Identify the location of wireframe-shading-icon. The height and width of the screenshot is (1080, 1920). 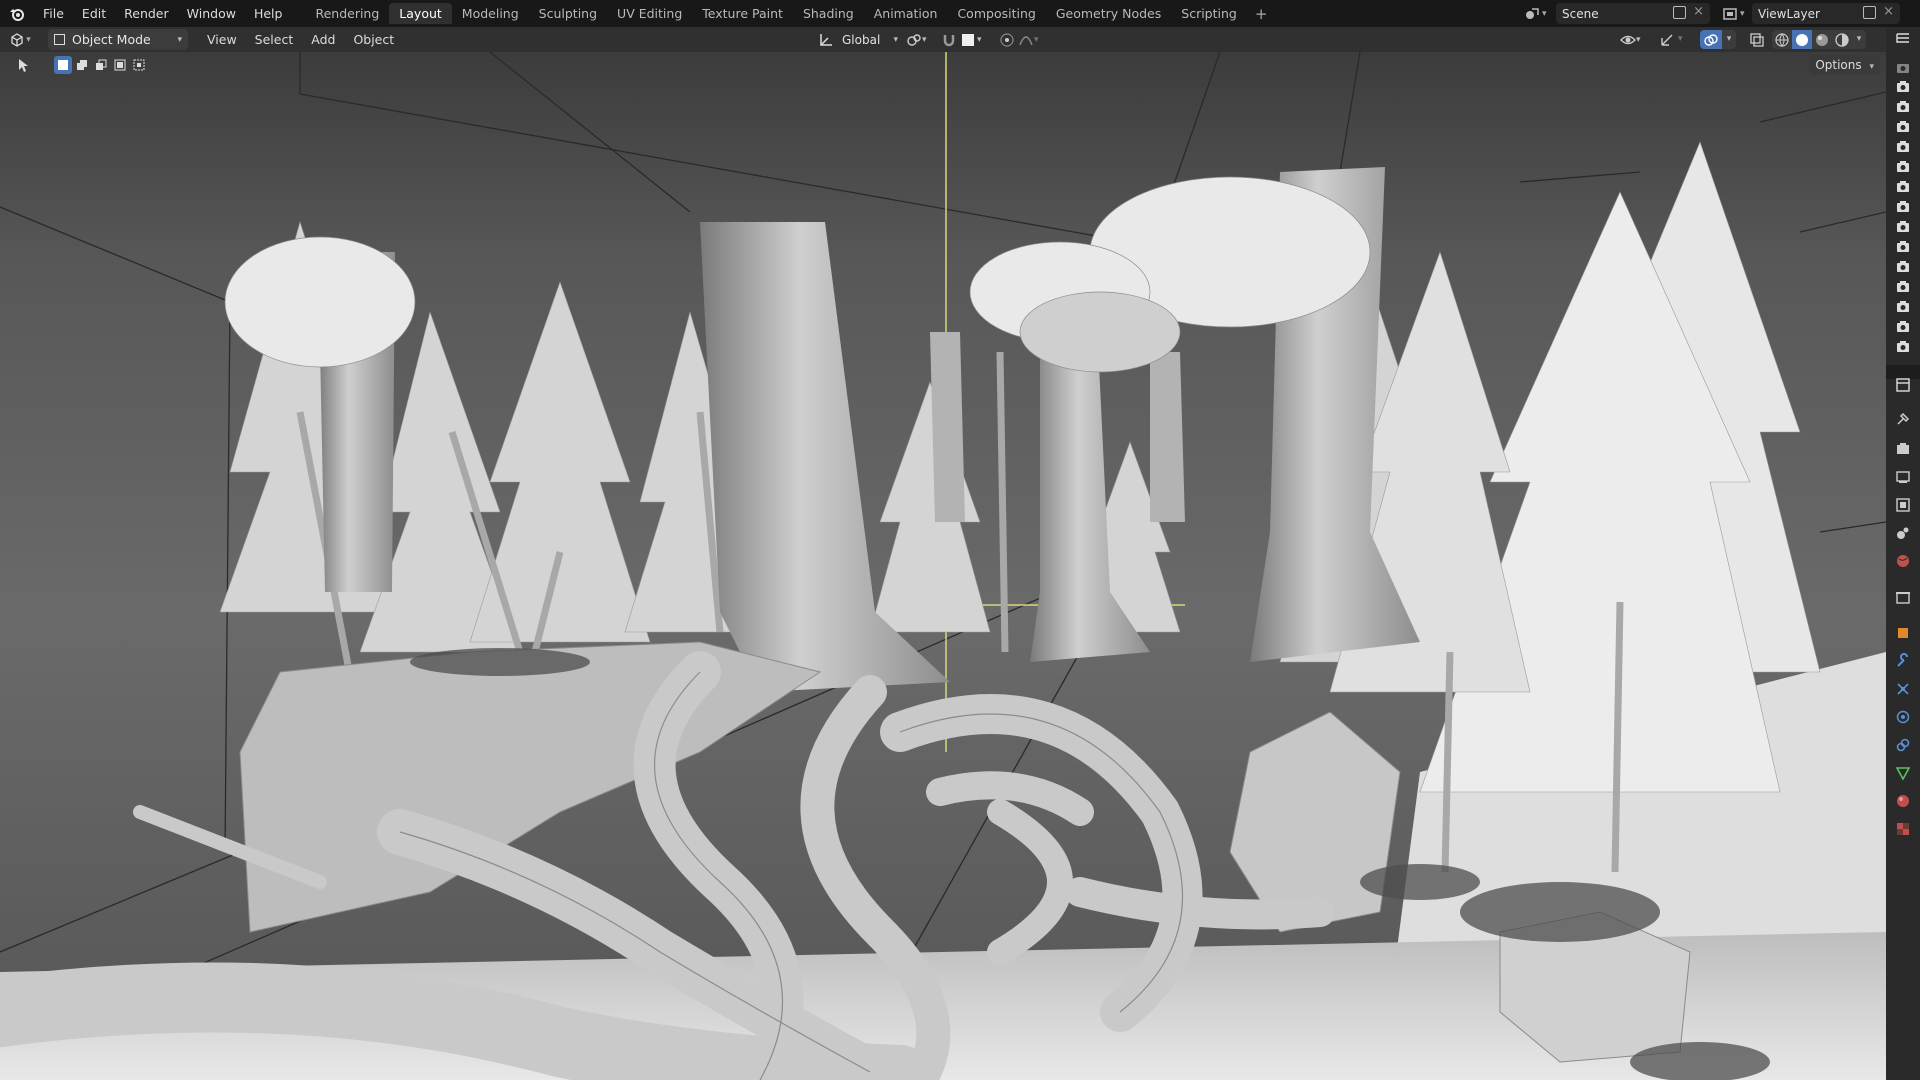
(1782, 39).